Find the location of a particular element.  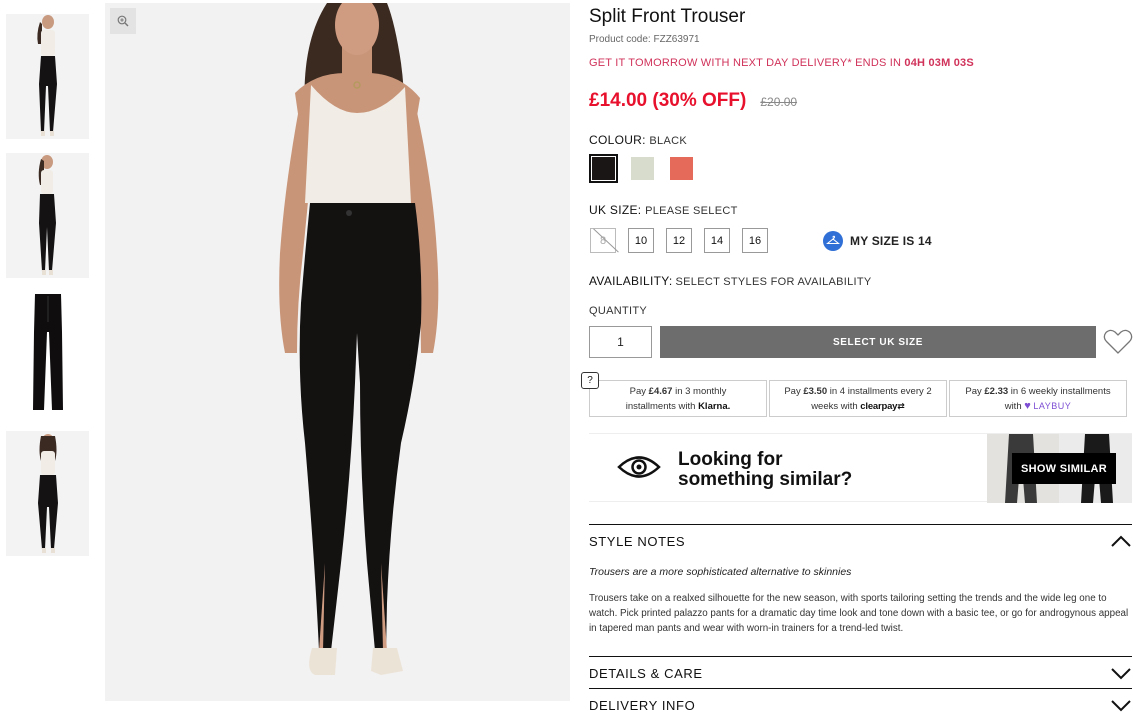

model-front-image is located at coordinates (47, 75).